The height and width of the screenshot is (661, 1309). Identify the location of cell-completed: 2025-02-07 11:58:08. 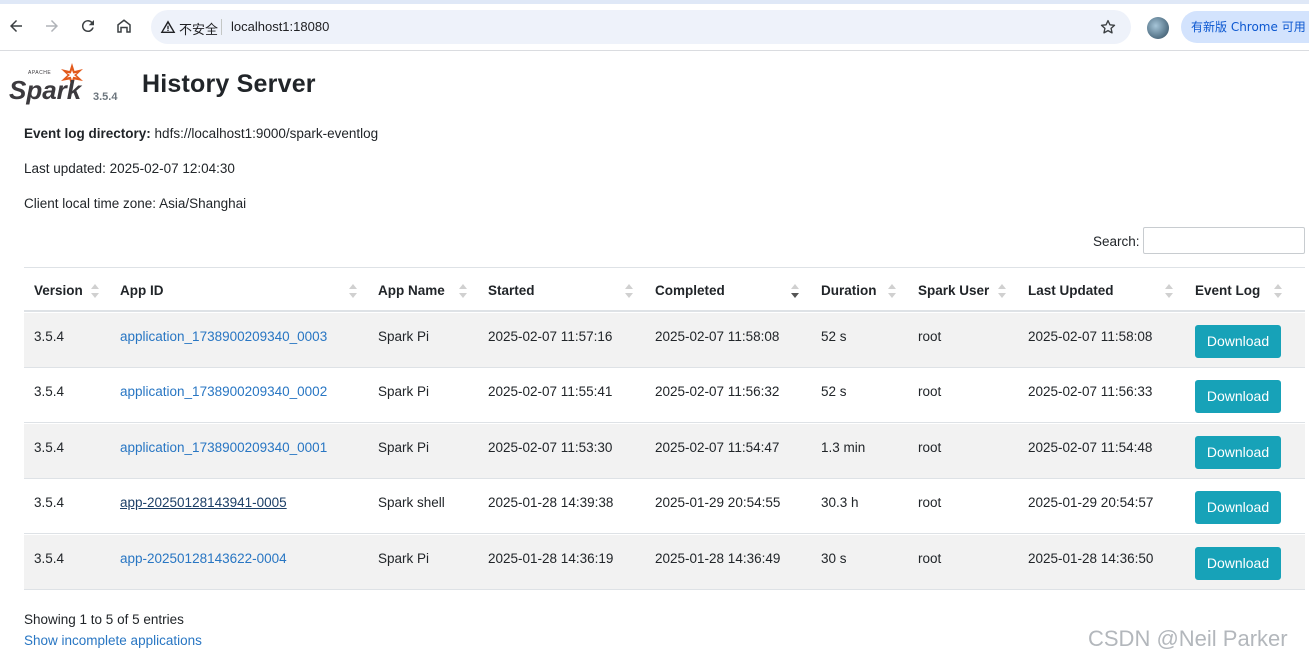
(717, 336).